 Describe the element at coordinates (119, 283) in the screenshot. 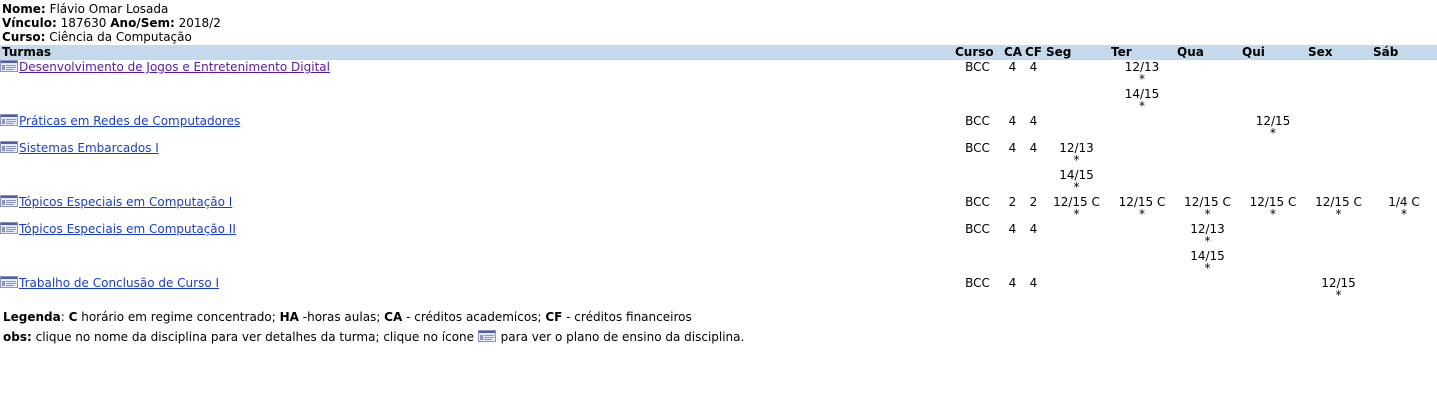

I see `course-link: Trabalho de Conclusão de Curso I` at that location.